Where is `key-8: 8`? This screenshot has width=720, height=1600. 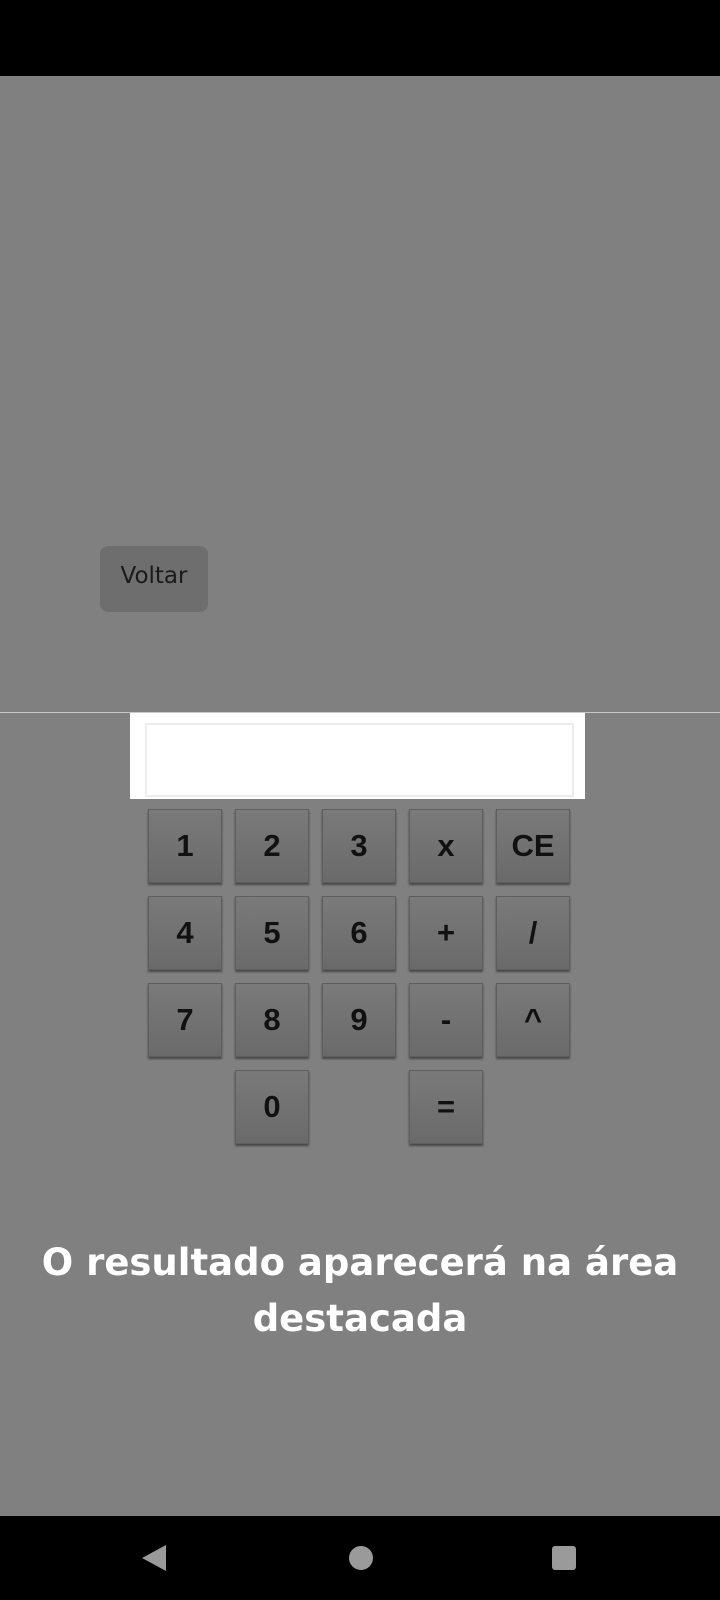 key-8: 8 is located at coordinates (272, 1020).